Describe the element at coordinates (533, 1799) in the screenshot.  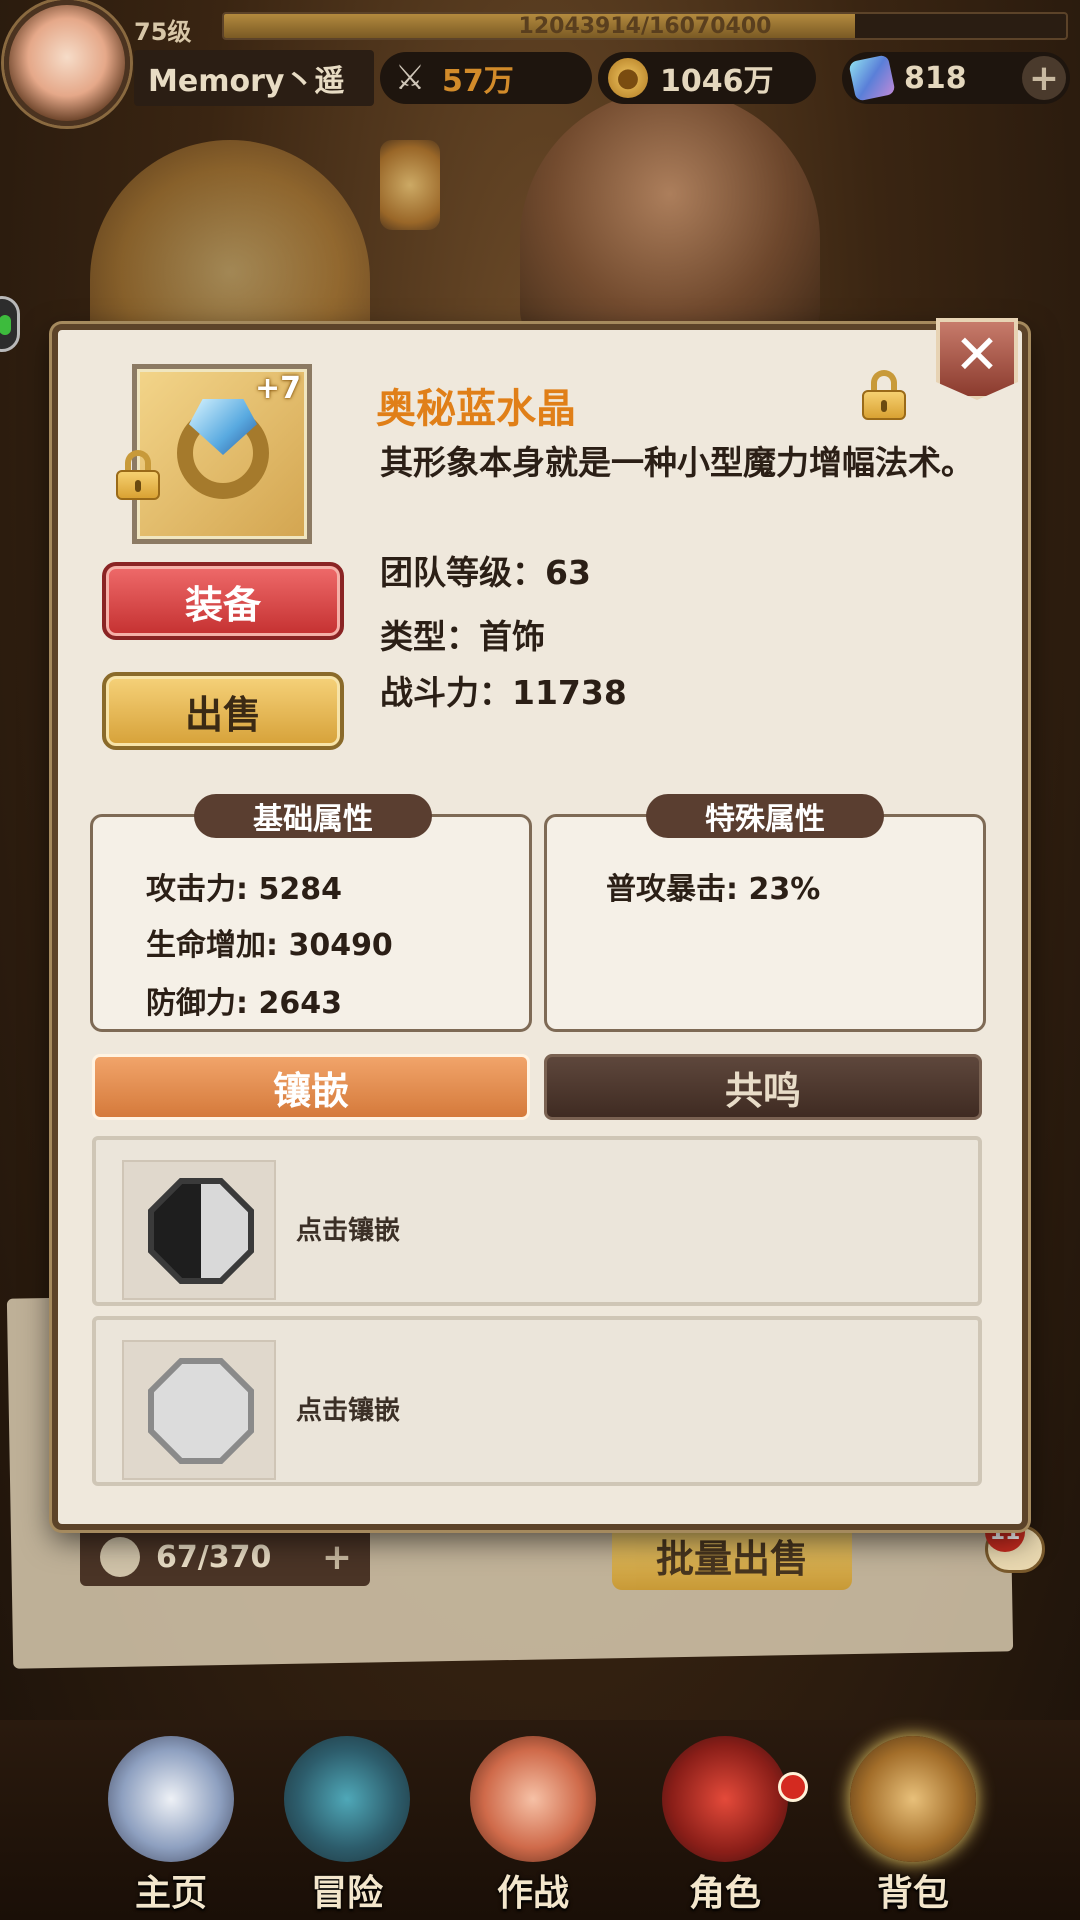
I see `warrior-girl-icon` at that location.